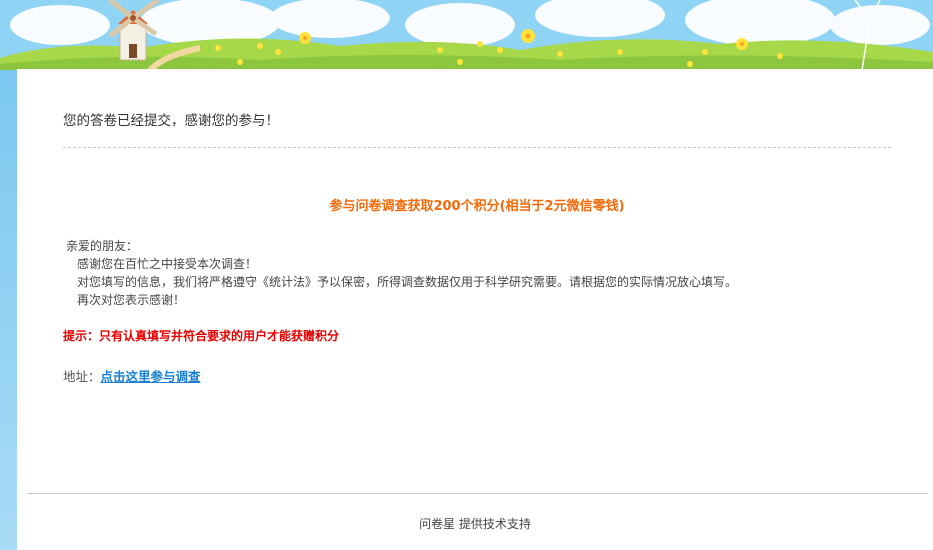 This screenshot has width=933, height=550. I want to click on greeting: 亲爱的朋友：, so click(102, 246).